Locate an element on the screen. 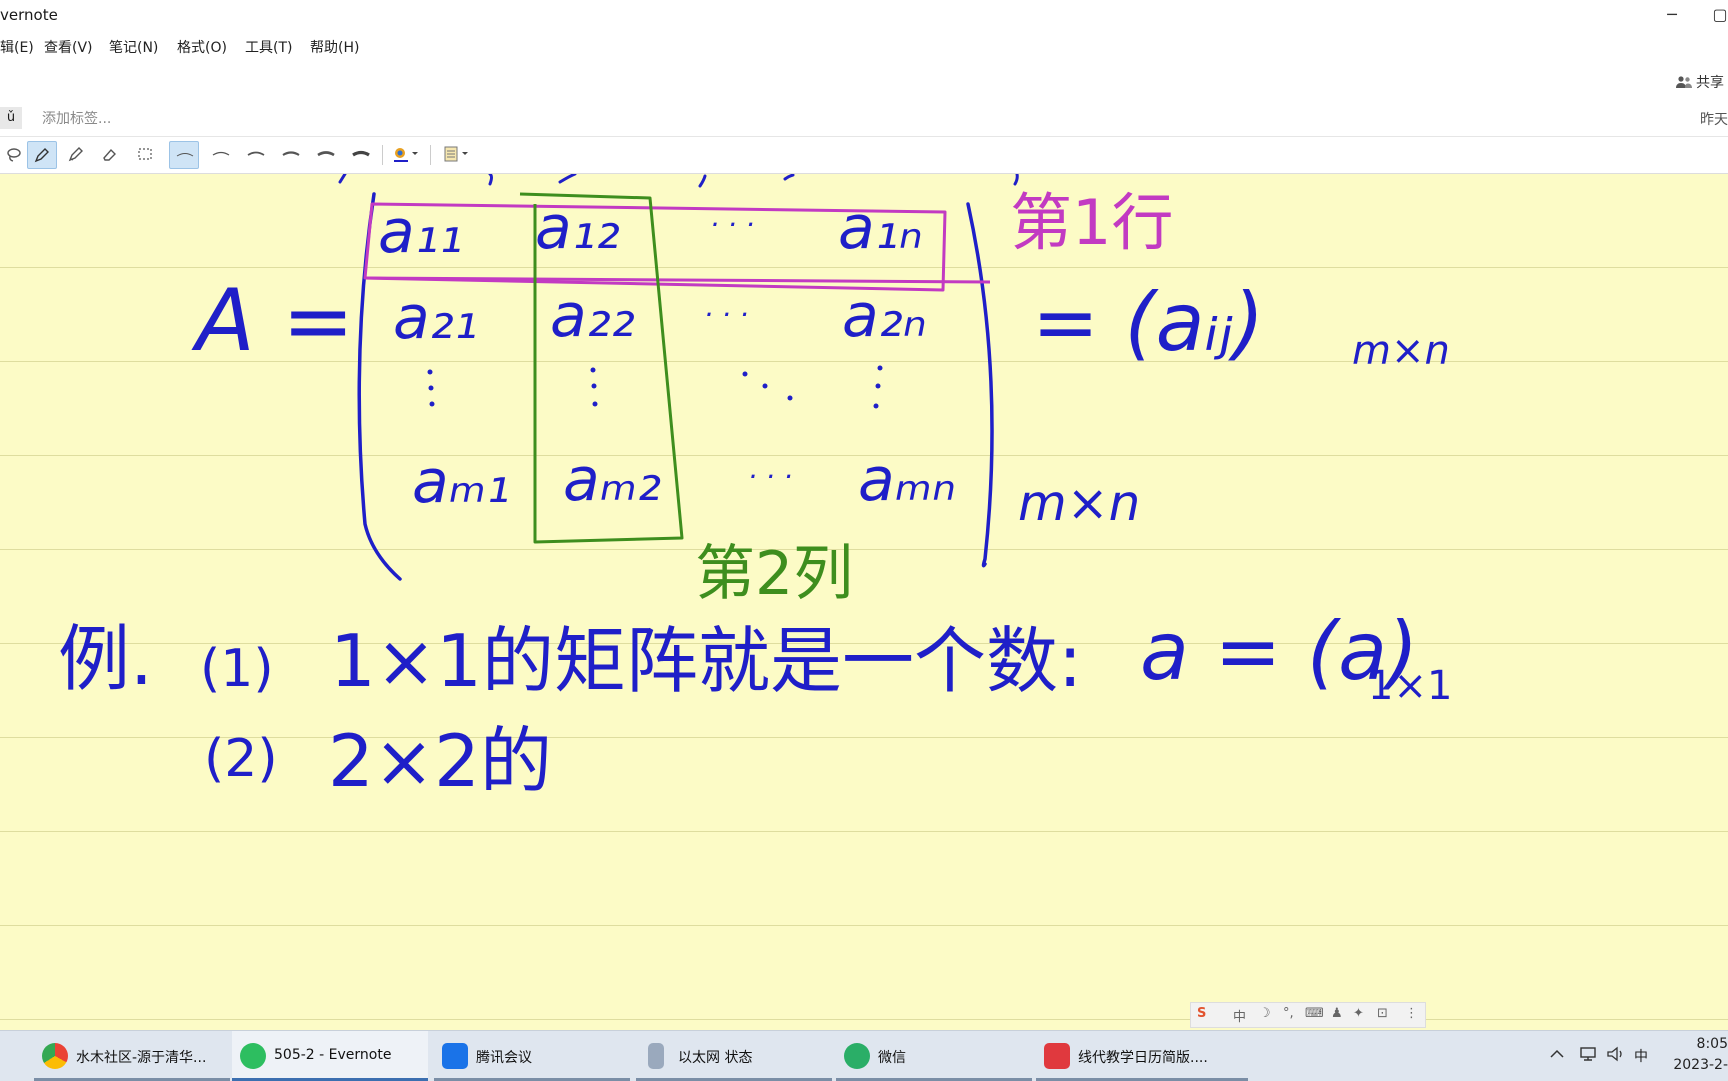 The width and height of the screenshot is (1728, 1081). window-title: vernote is located at coordinates (29, 15).